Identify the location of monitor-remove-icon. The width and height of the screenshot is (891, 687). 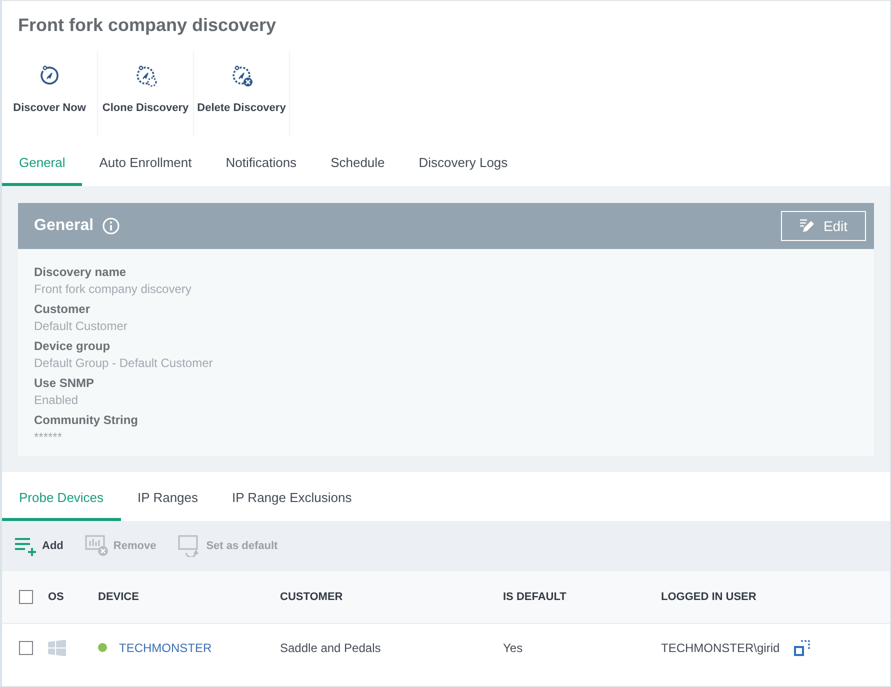
(97, 546).